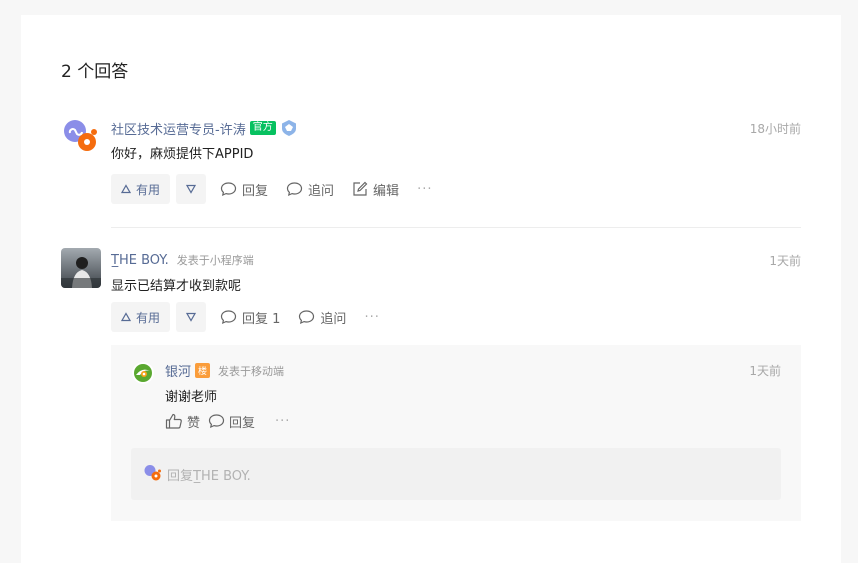 The width and height of the screenshot is (858, 563). I want to click on reply-button: 回复 1, so click(250, 317).